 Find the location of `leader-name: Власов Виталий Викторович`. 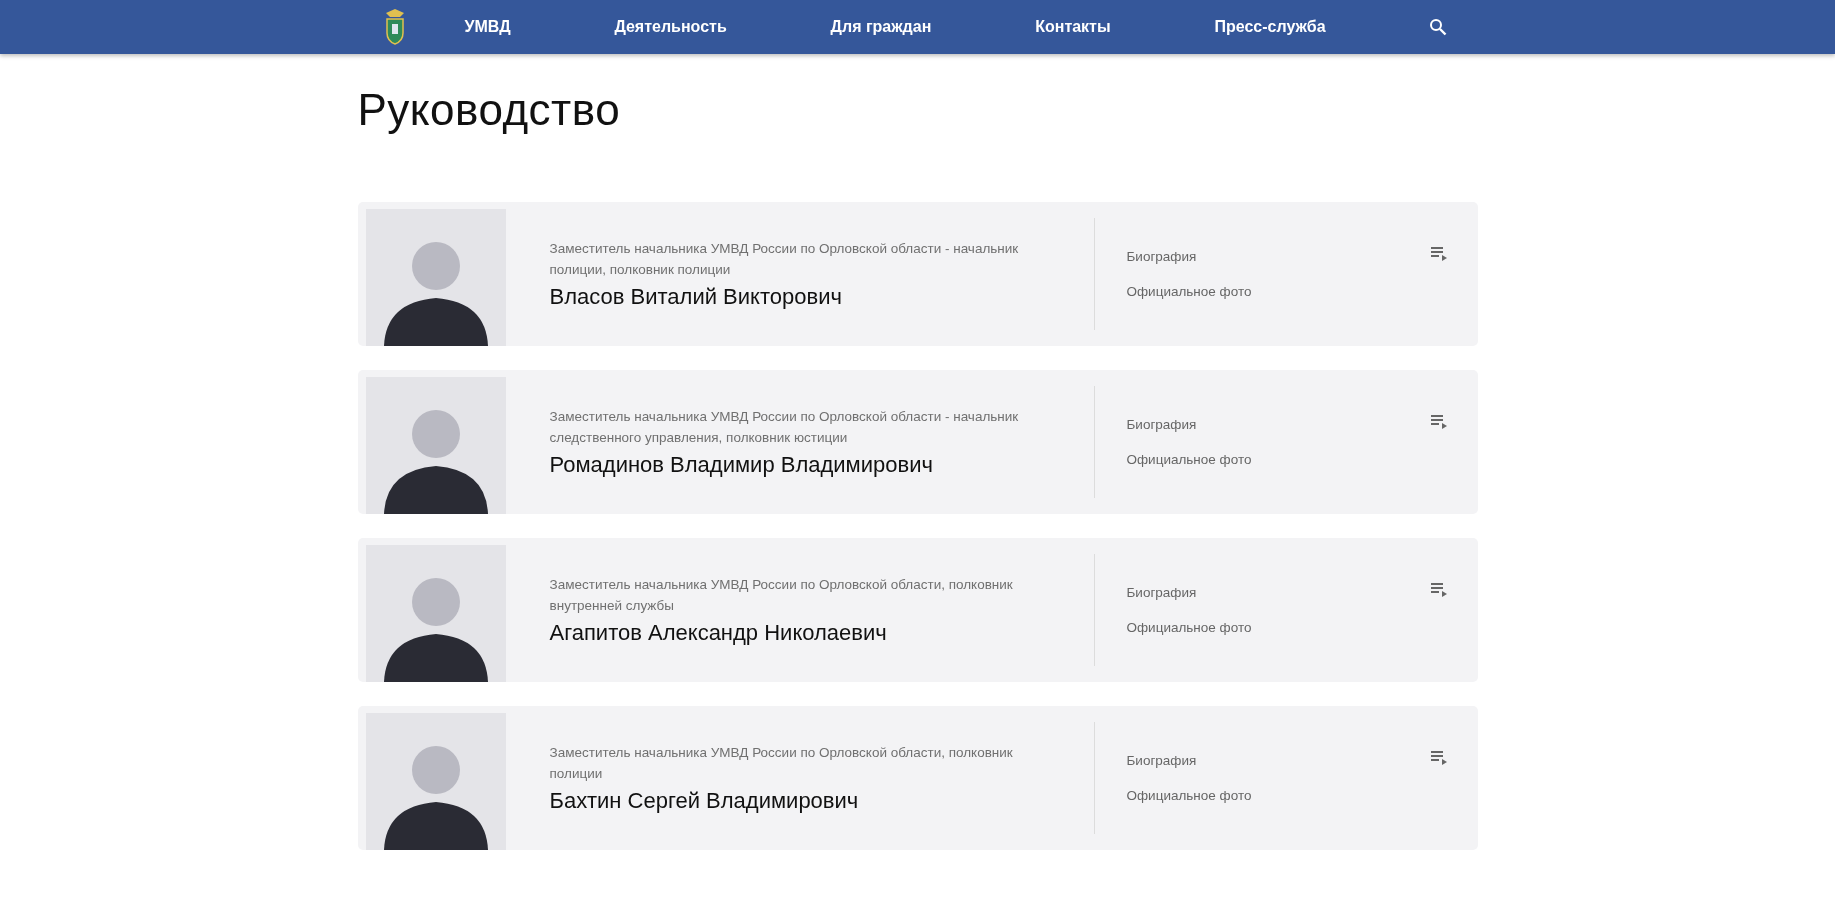

leader-name: Власов Виталий Викторович is located at coordinates (696, 297).